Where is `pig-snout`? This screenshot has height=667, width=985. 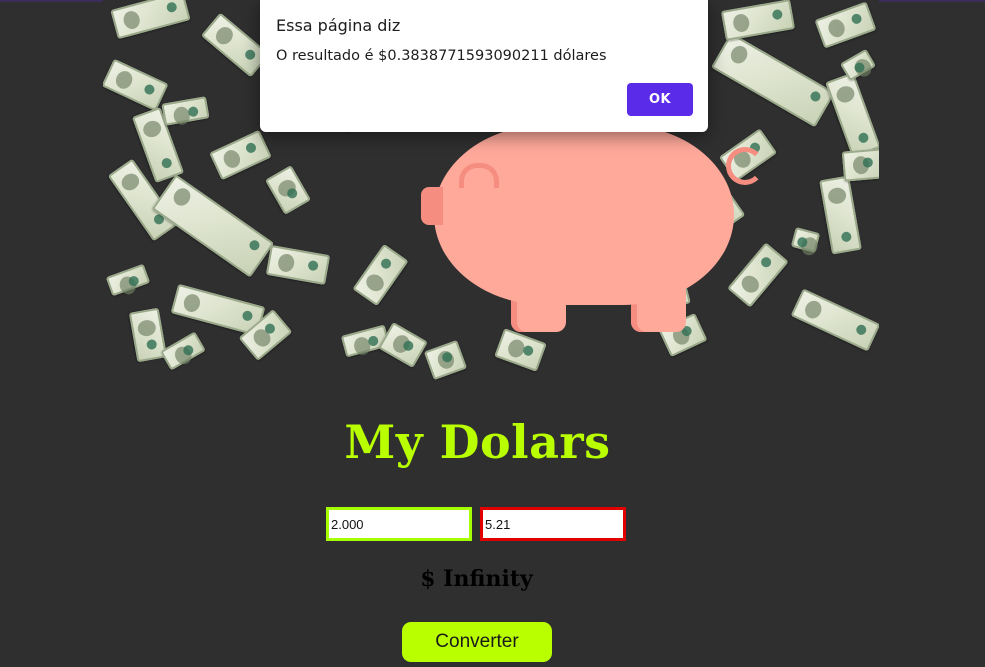
pig-snout is located at coordinates (432, 206).